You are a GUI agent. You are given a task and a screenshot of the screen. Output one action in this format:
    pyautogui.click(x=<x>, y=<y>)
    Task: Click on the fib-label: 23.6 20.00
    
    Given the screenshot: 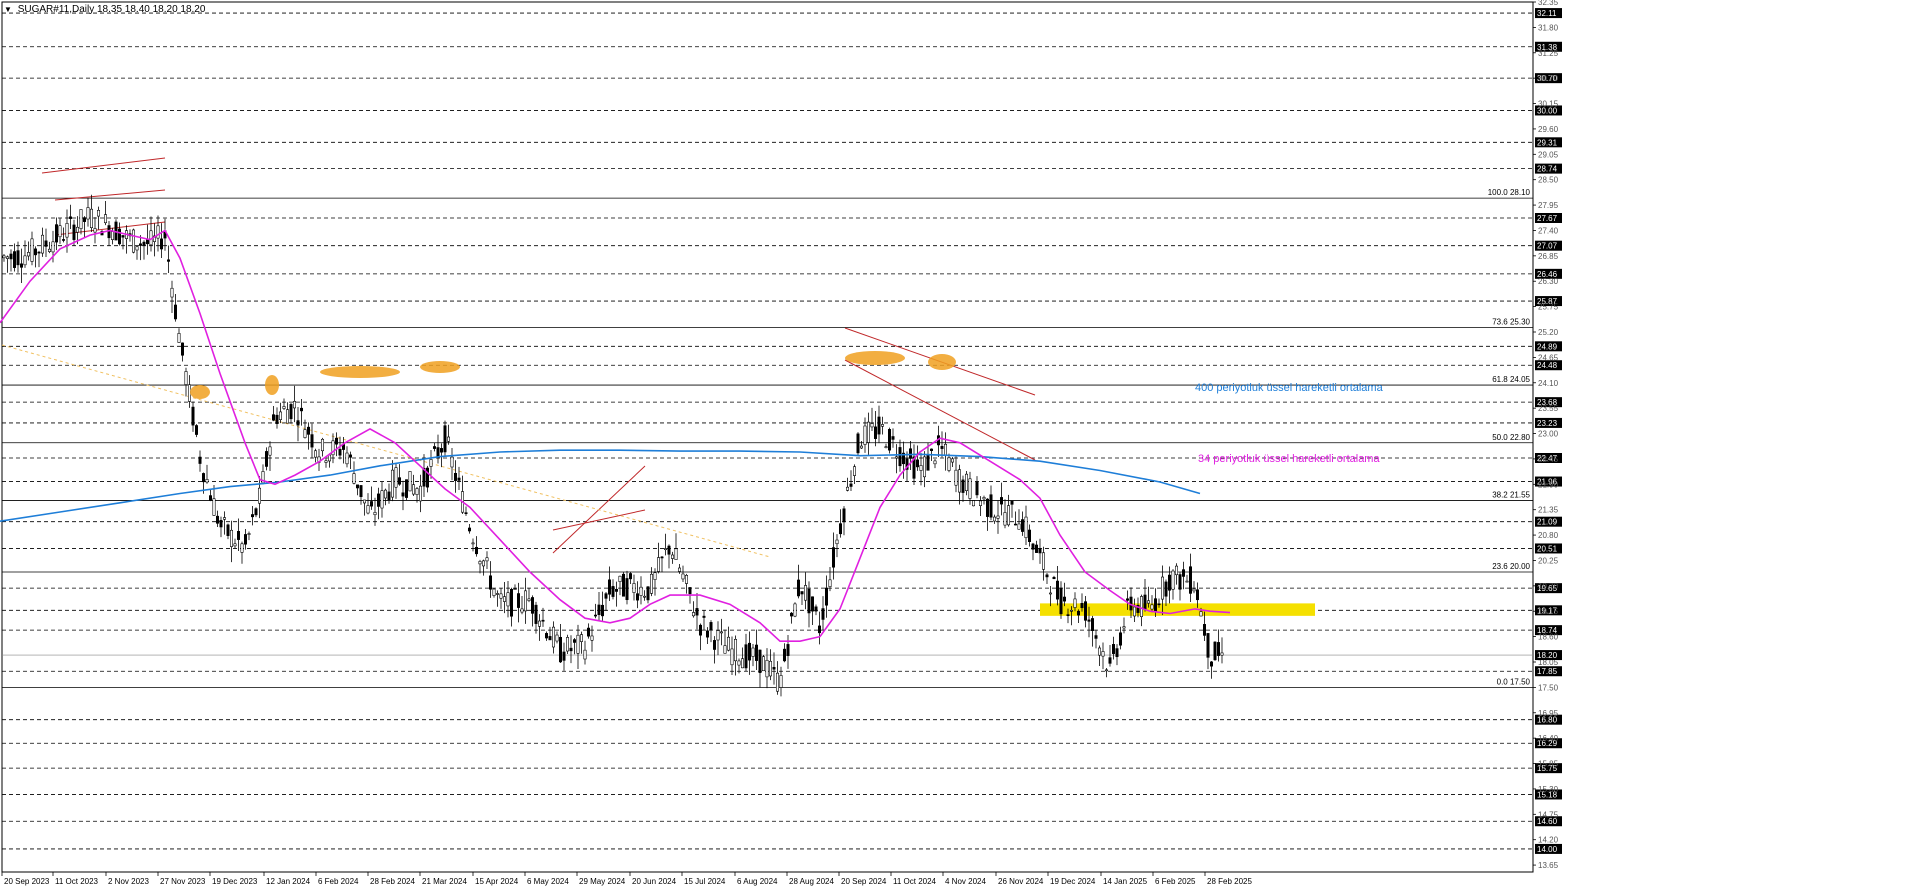 What is the action you would take?
    pyautogui.click(x=1511, y=566)
    